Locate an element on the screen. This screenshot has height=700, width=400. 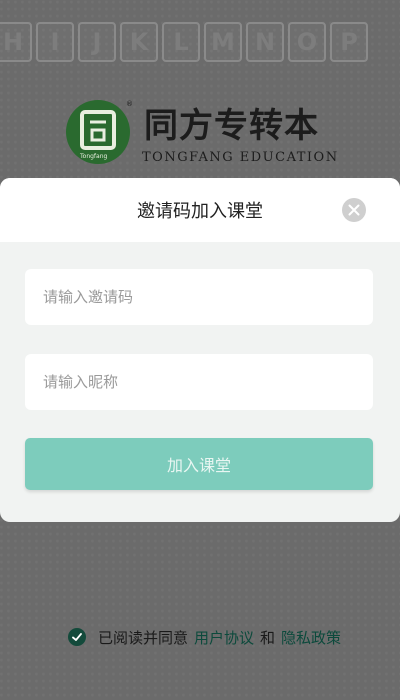
user-agreement-link: 用户协议 is located at coordinates (224, 637).